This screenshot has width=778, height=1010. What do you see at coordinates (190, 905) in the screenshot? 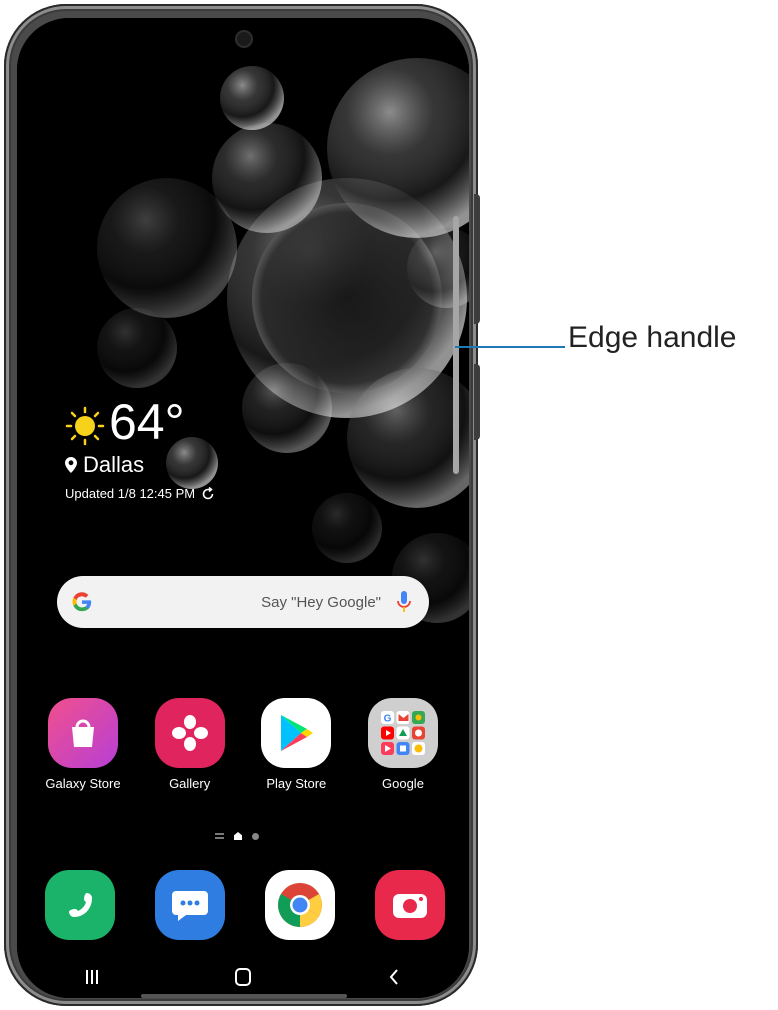
I see `messages-icon` at bounding box center [190, 905].